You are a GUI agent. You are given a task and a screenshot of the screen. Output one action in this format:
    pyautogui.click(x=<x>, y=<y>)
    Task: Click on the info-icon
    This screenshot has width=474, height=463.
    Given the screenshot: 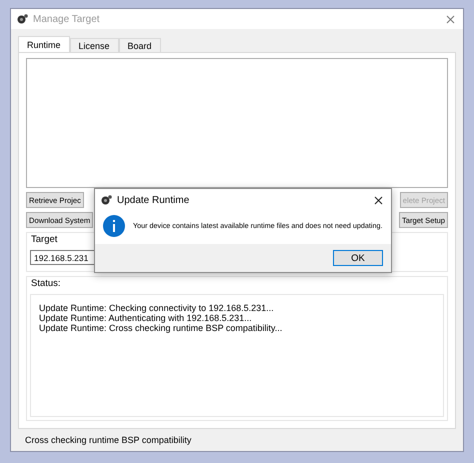 What is the action you would take?
    pyautogui.click(x=114, y=225)
    